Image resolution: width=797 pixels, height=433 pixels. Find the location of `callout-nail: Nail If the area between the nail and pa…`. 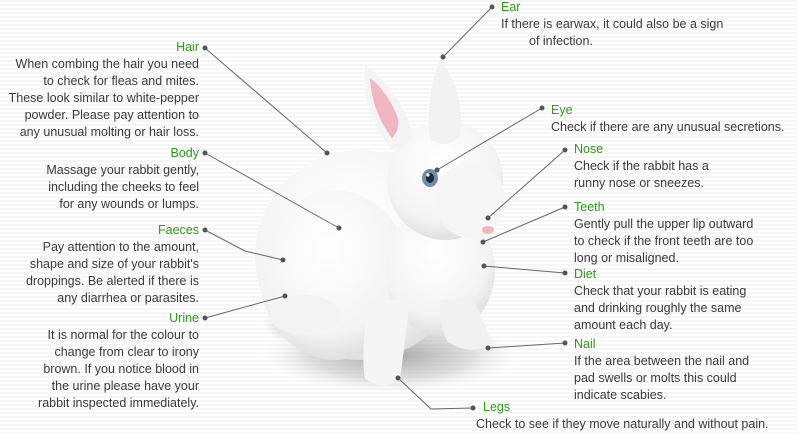

callout-nail: Nail If the area between the nail and pa… is located at coordinates (661, 370).